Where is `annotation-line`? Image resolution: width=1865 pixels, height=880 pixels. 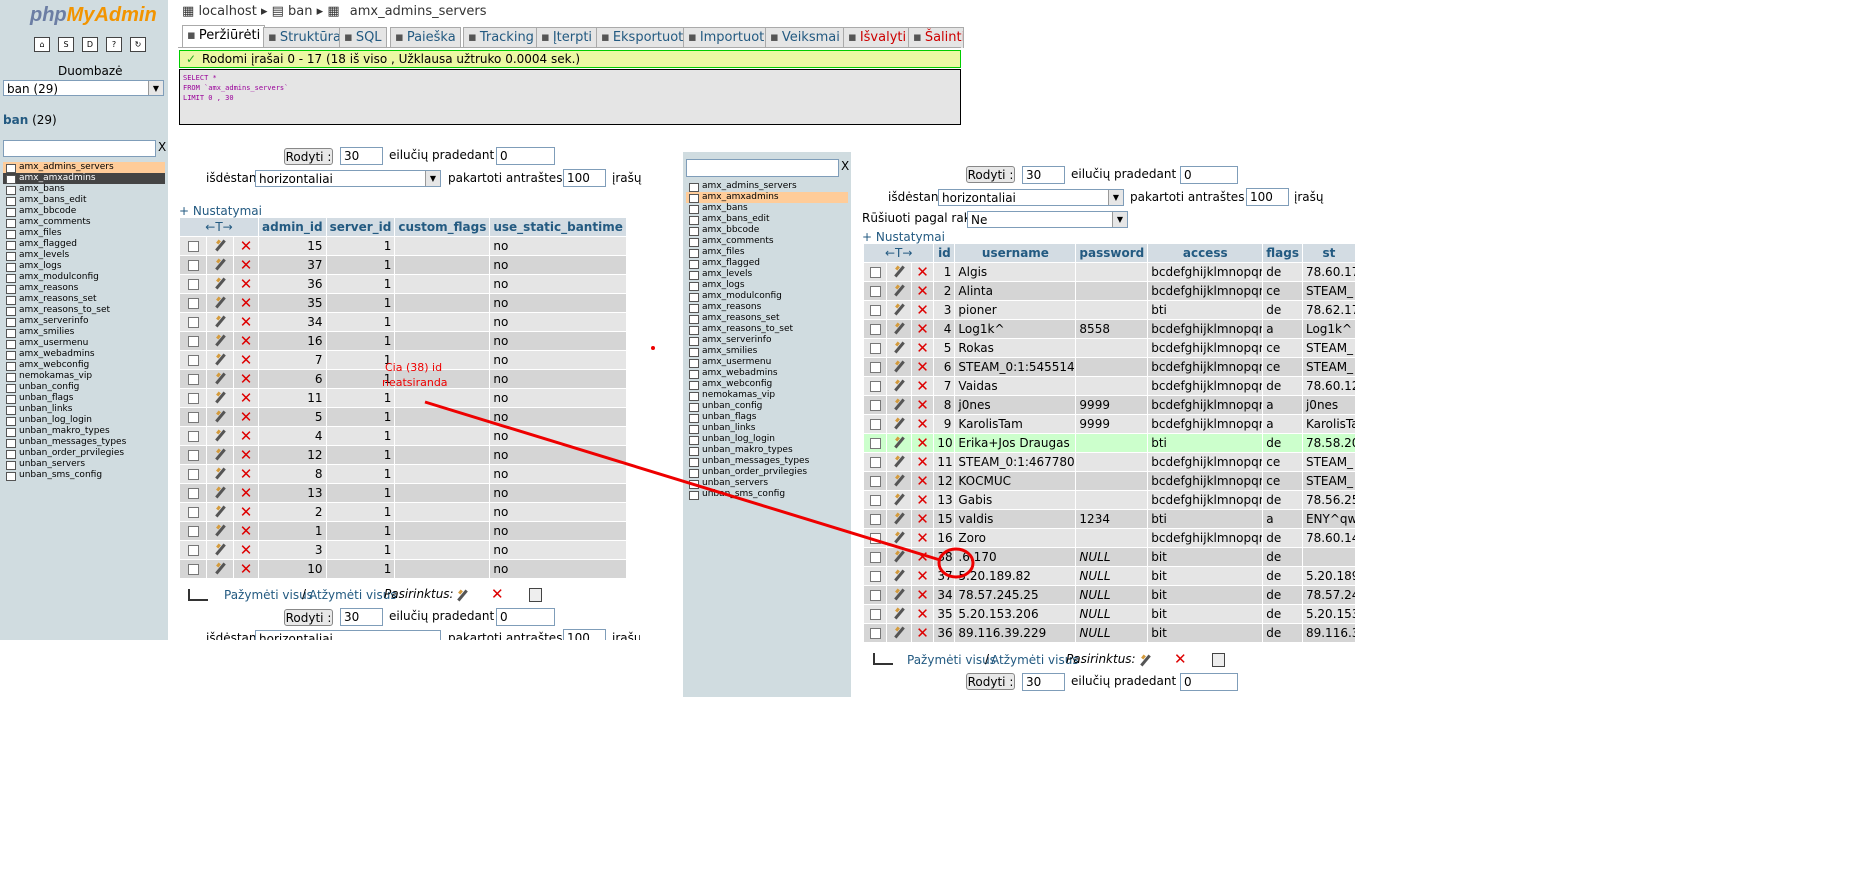
annotation-line is located at coordinates (682, 481).